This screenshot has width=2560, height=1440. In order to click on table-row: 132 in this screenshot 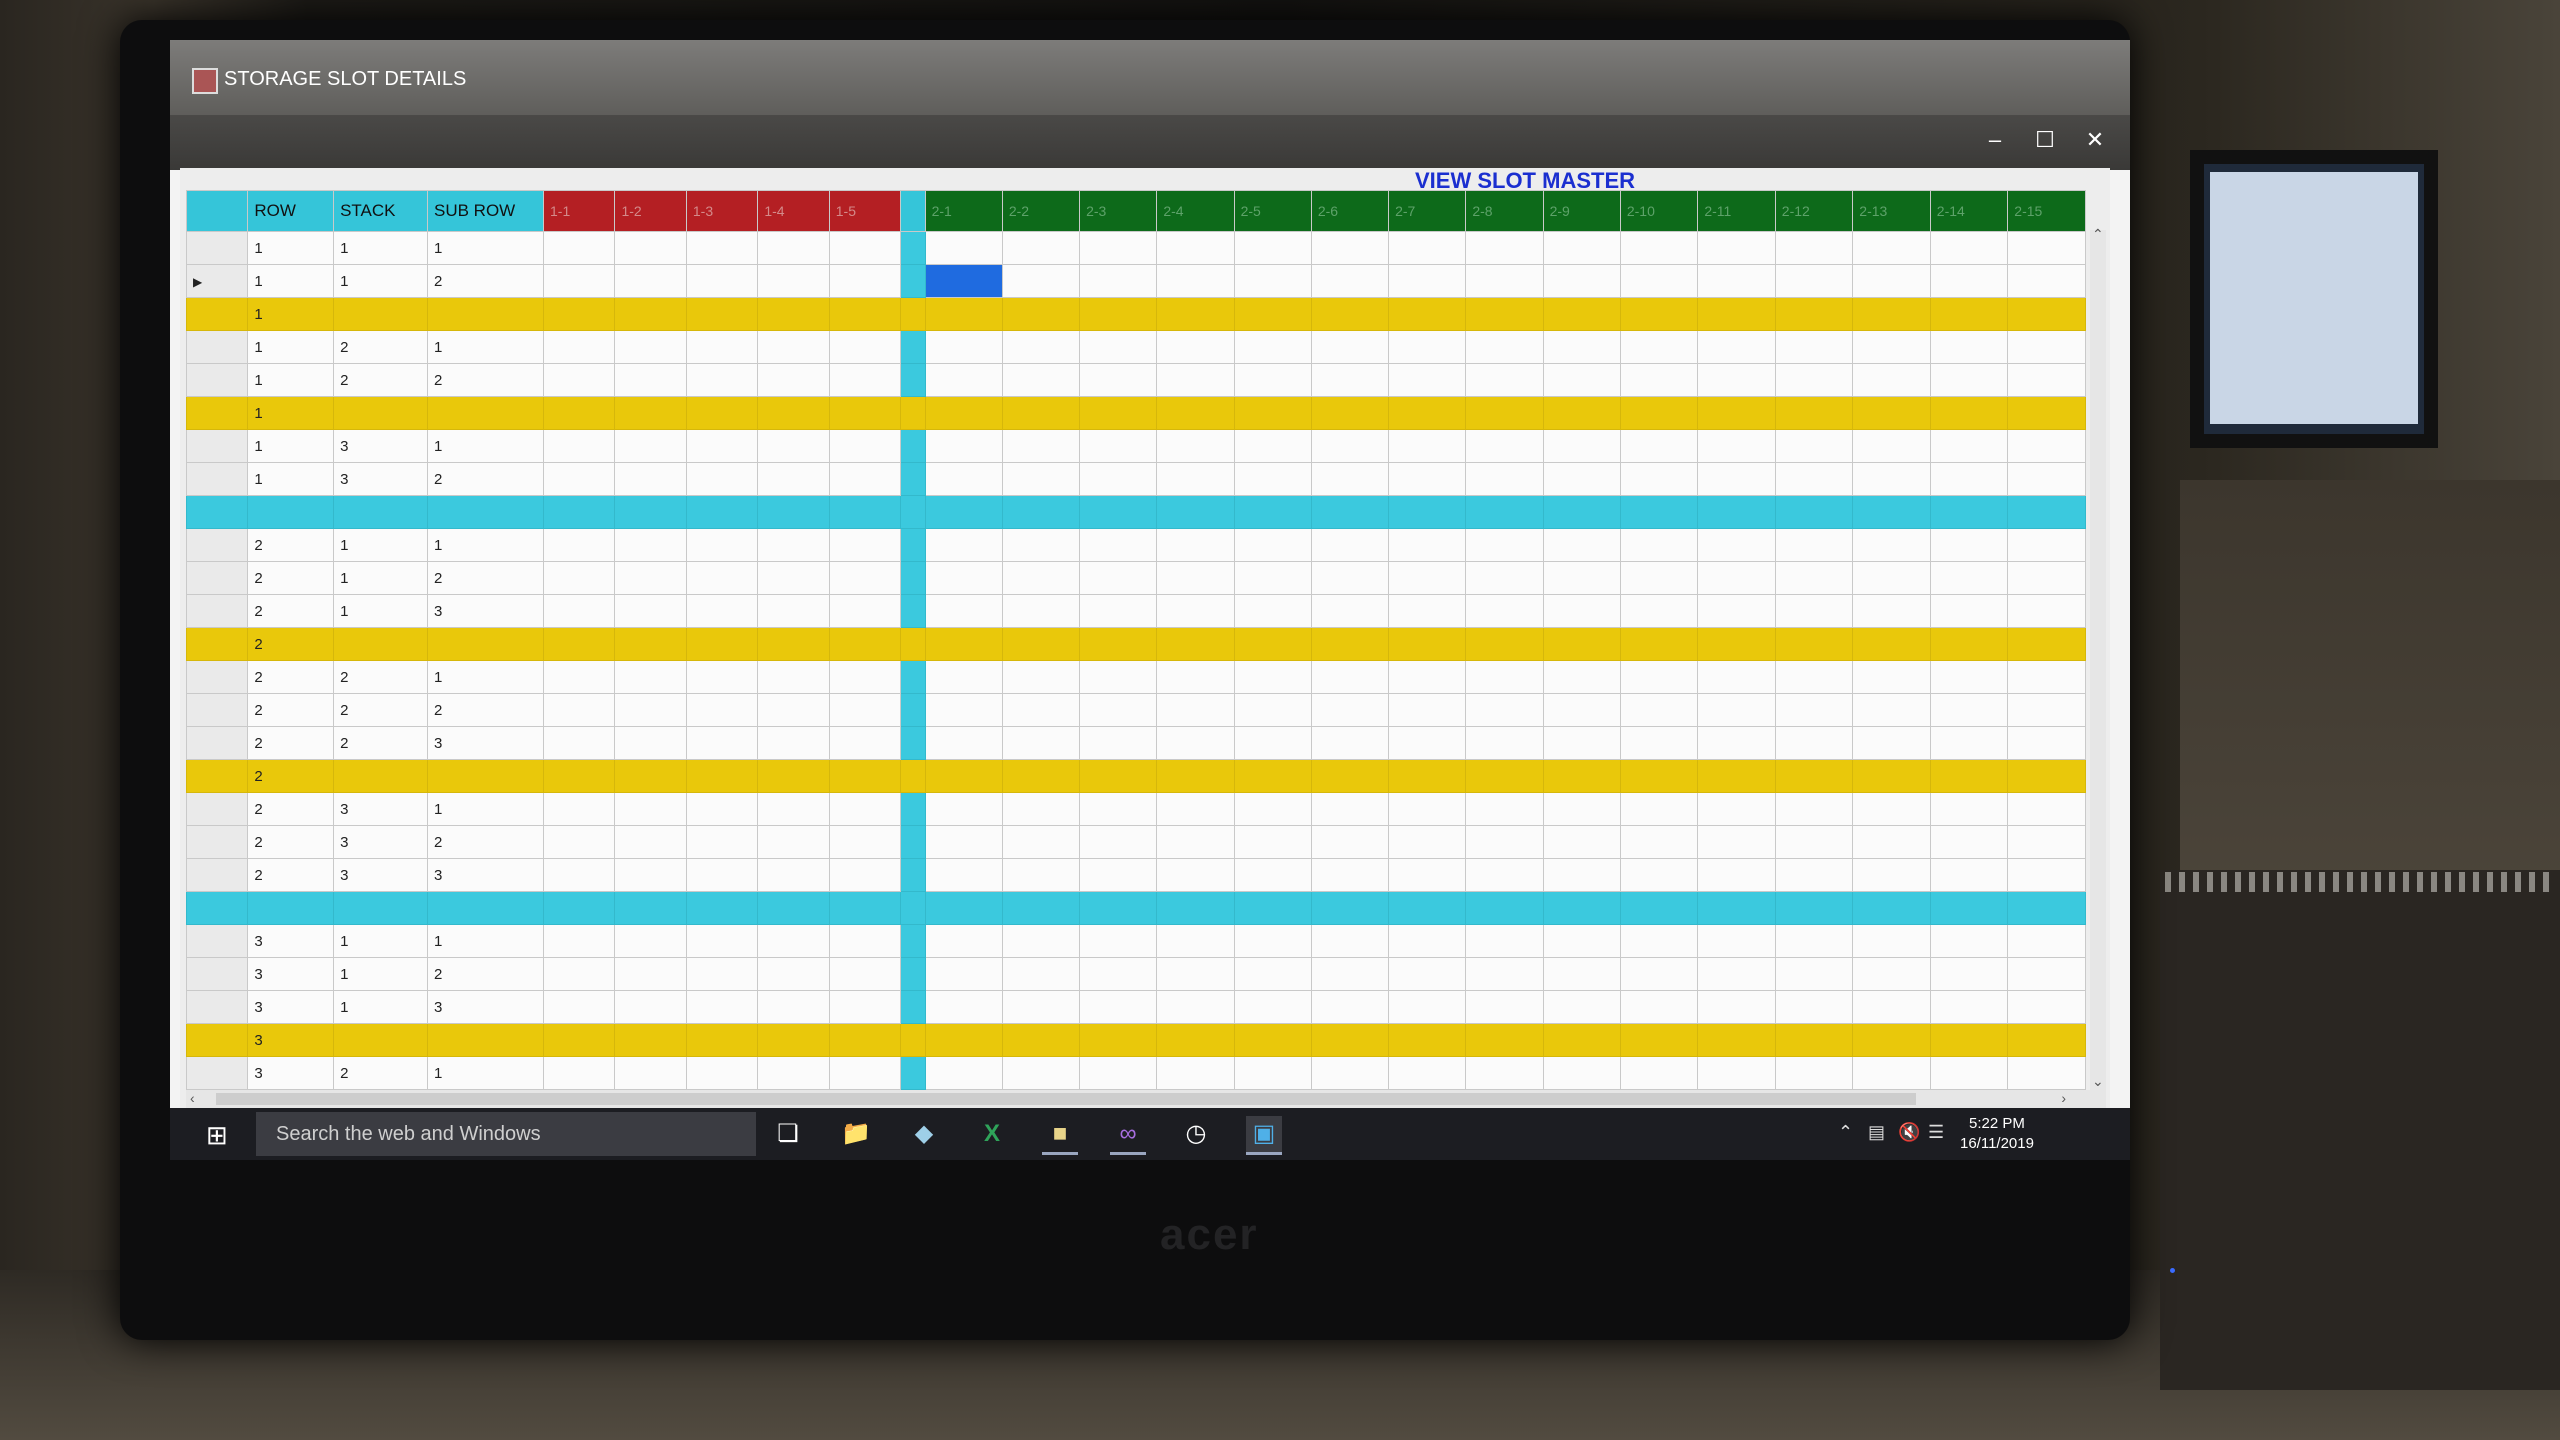, I will do `click(1136, 479)`.